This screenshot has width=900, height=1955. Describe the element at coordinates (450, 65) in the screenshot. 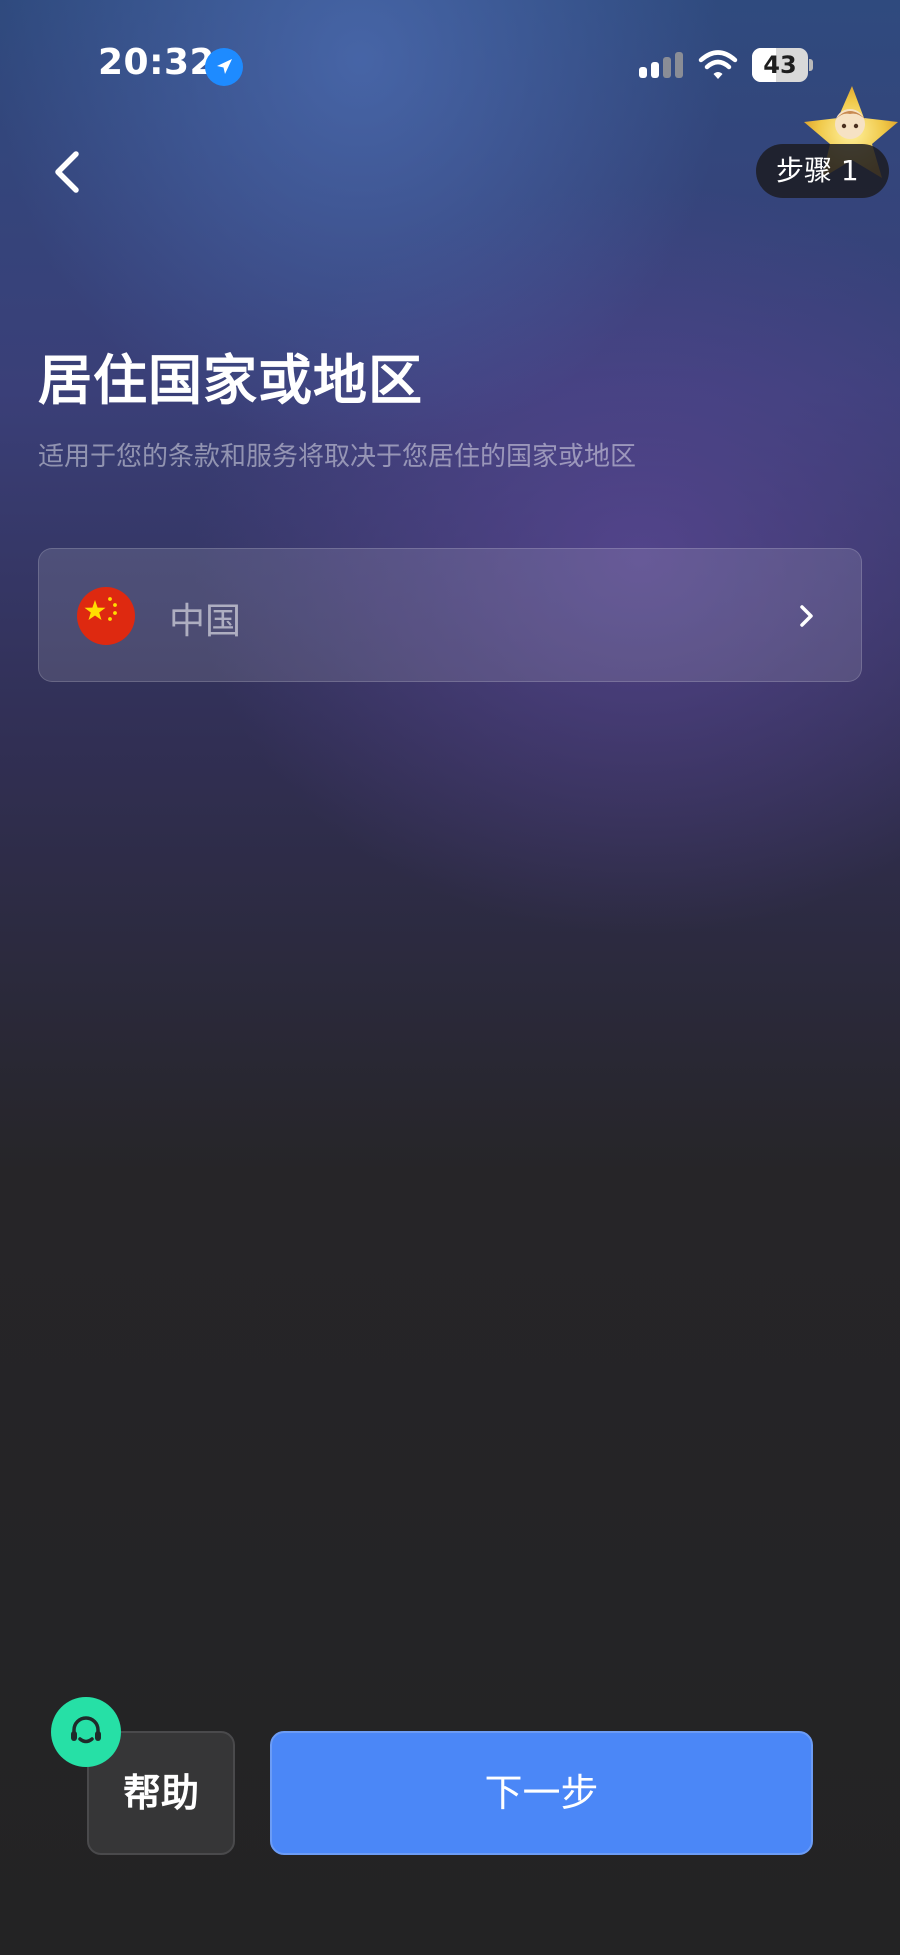

I see `status-bar: 20:32 43` at that location.